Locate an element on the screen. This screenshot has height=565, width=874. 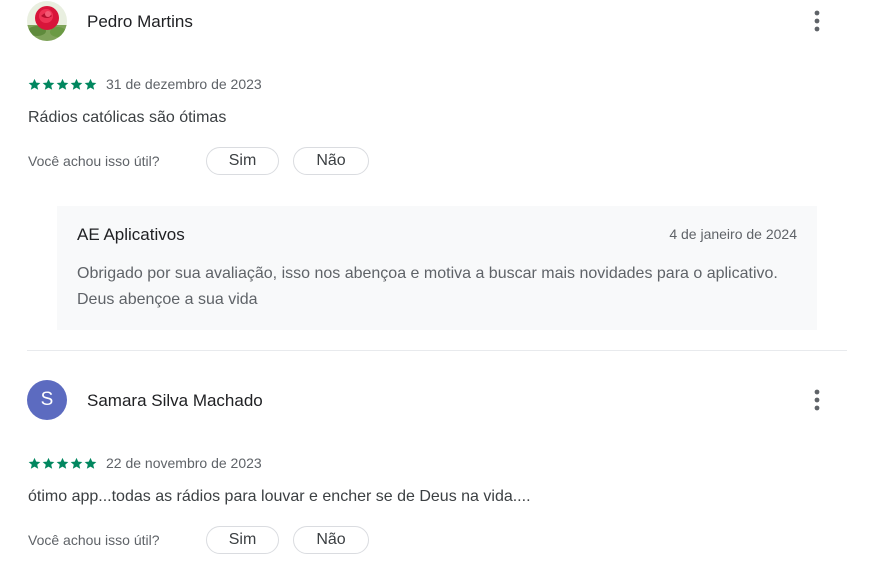
reply-date: 4 de janeiro de 2024 is located at coordinates (733, 234).